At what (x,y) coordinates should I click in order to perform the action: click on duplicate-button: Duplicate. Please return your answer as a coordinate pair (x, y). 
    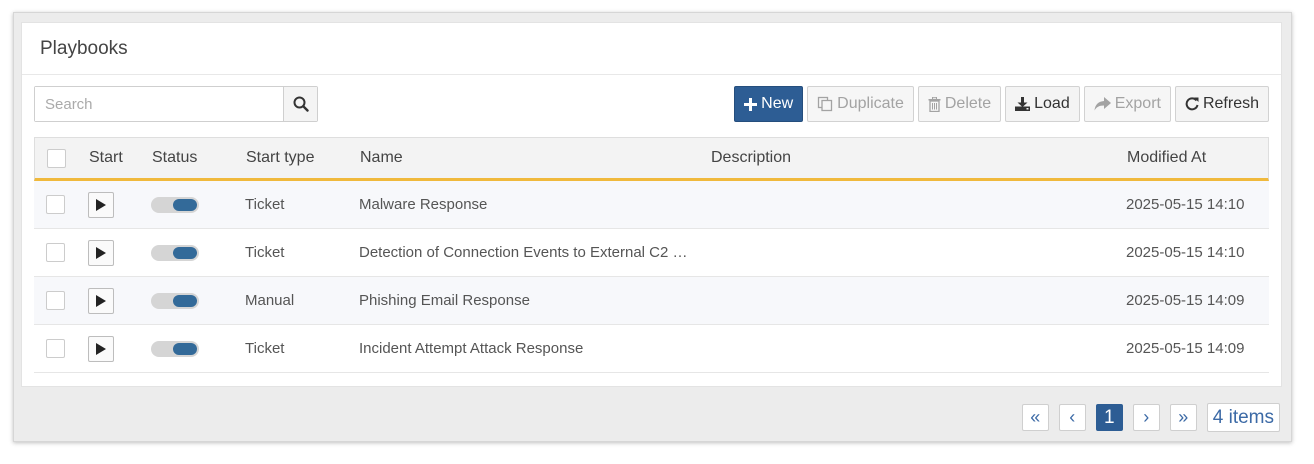
    Looking at the image, I should click on (860, 104).